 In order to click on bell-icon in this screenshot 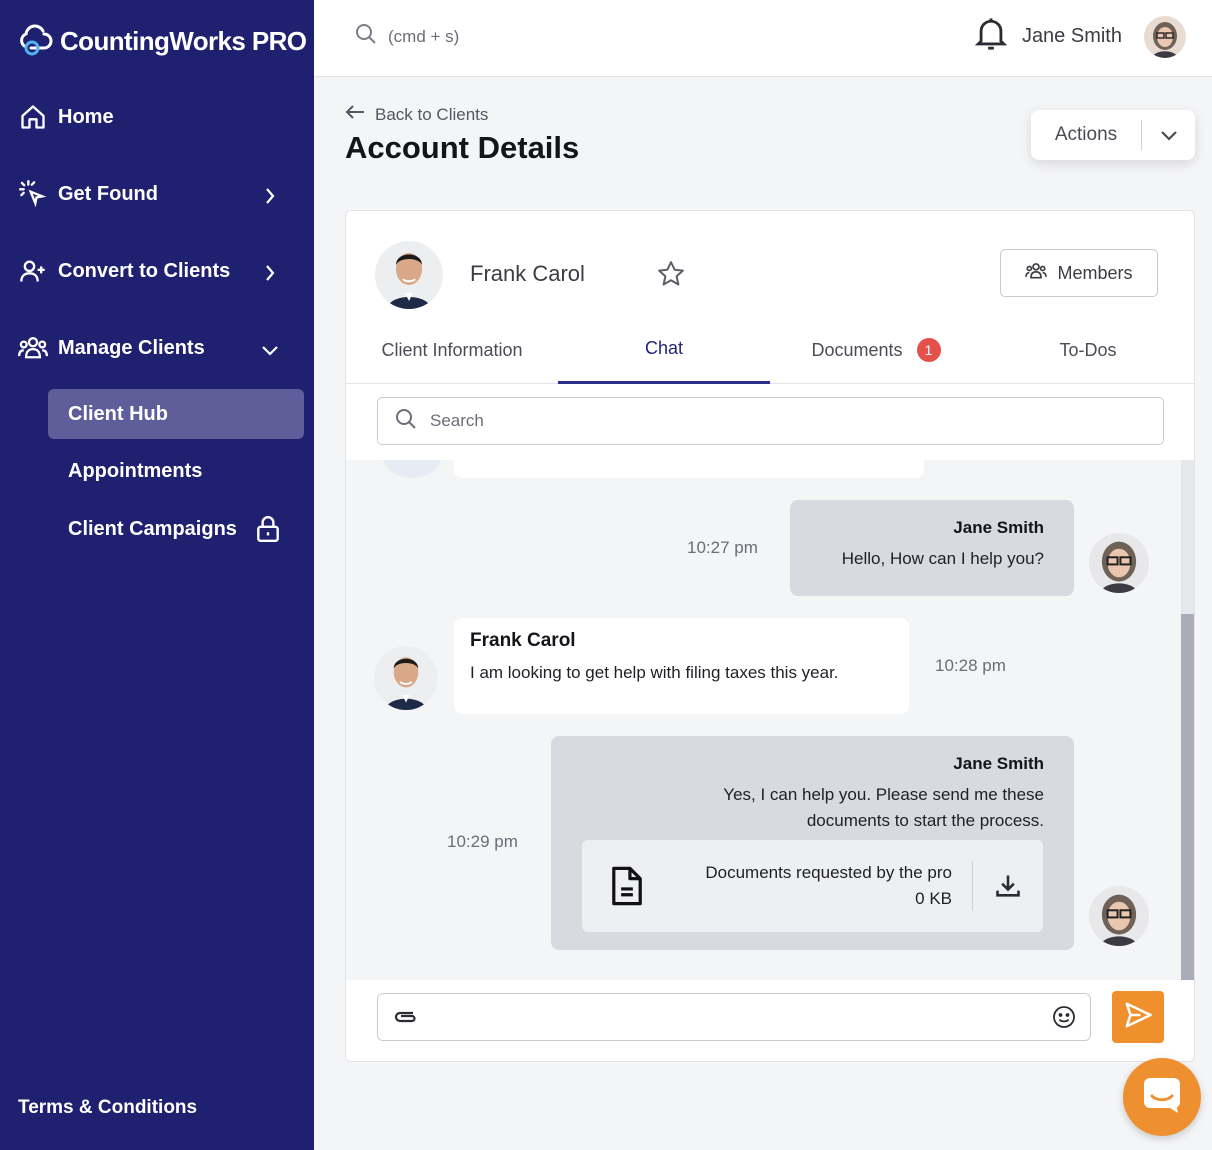, I will do `click(991, 36)`.